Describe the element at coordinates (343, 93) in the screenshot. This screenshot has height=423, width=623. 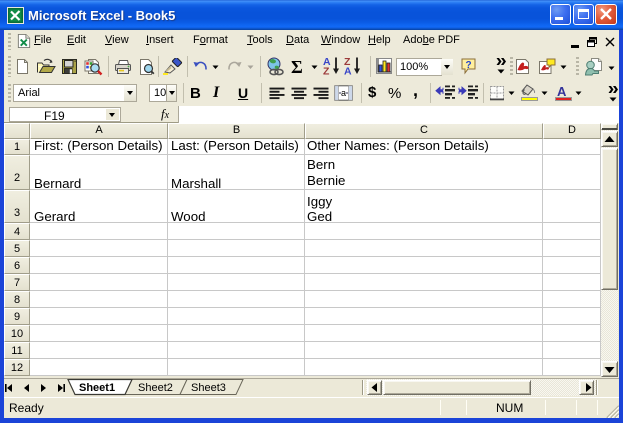
I see `svg-text: a` at that location.